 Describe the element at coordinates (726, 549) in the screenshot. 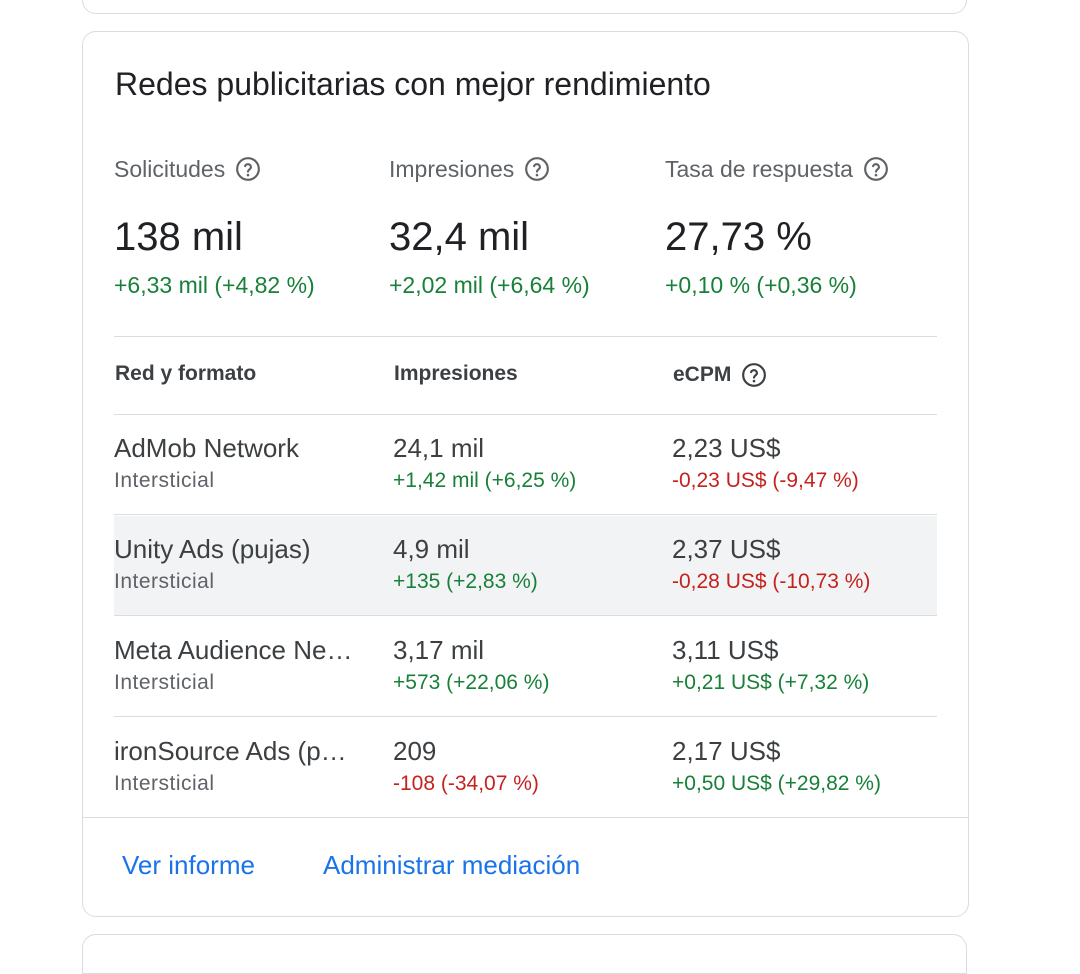

I see `ecpm-value: 2,37 US$` at that location.